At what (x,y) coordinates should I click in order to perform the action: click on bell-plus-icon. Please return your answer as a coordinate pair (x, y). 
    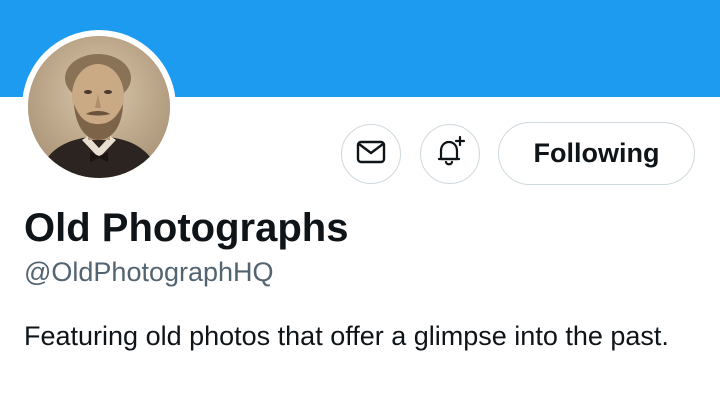
    Looking at the image, I should click on (450, 154).